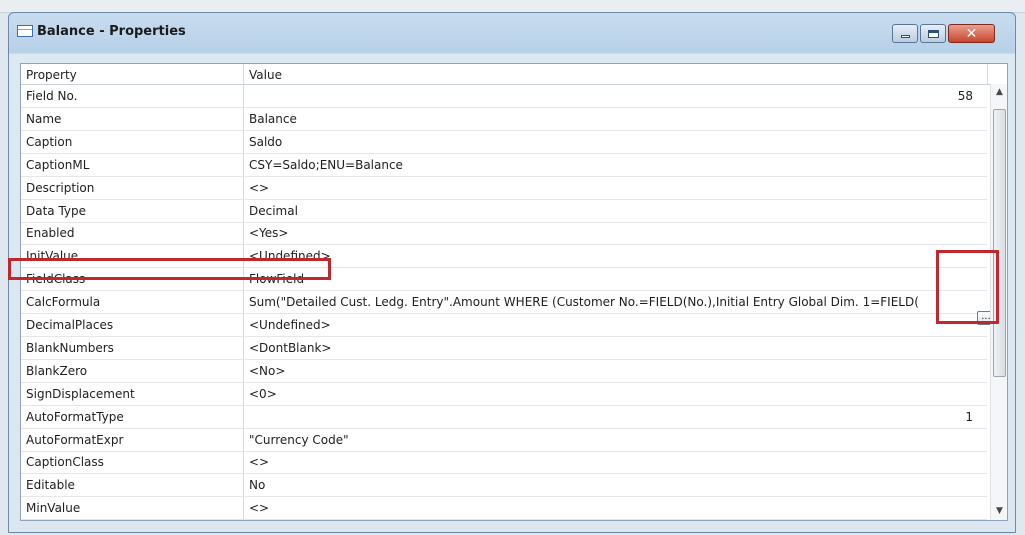 The width and height of the screenshot is (1025, 535). I want to click on property-name: AutoFormatType, so click(75, 416).